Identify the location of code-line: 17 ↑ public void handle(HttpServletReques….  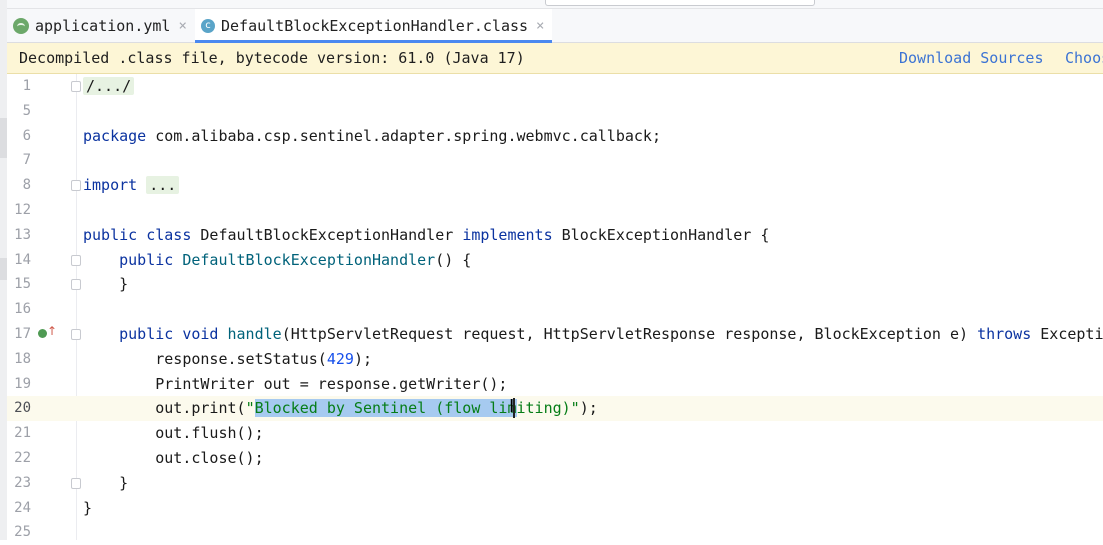
(555, 334).